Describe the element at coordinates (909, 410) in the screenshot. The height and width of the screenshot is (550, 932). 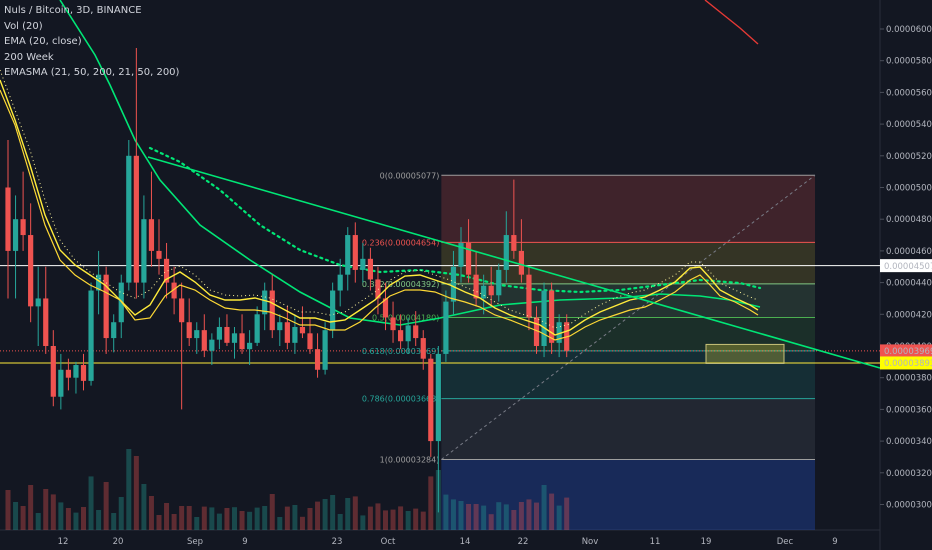
I see `price-tick-label: 0.00003600` at that location.